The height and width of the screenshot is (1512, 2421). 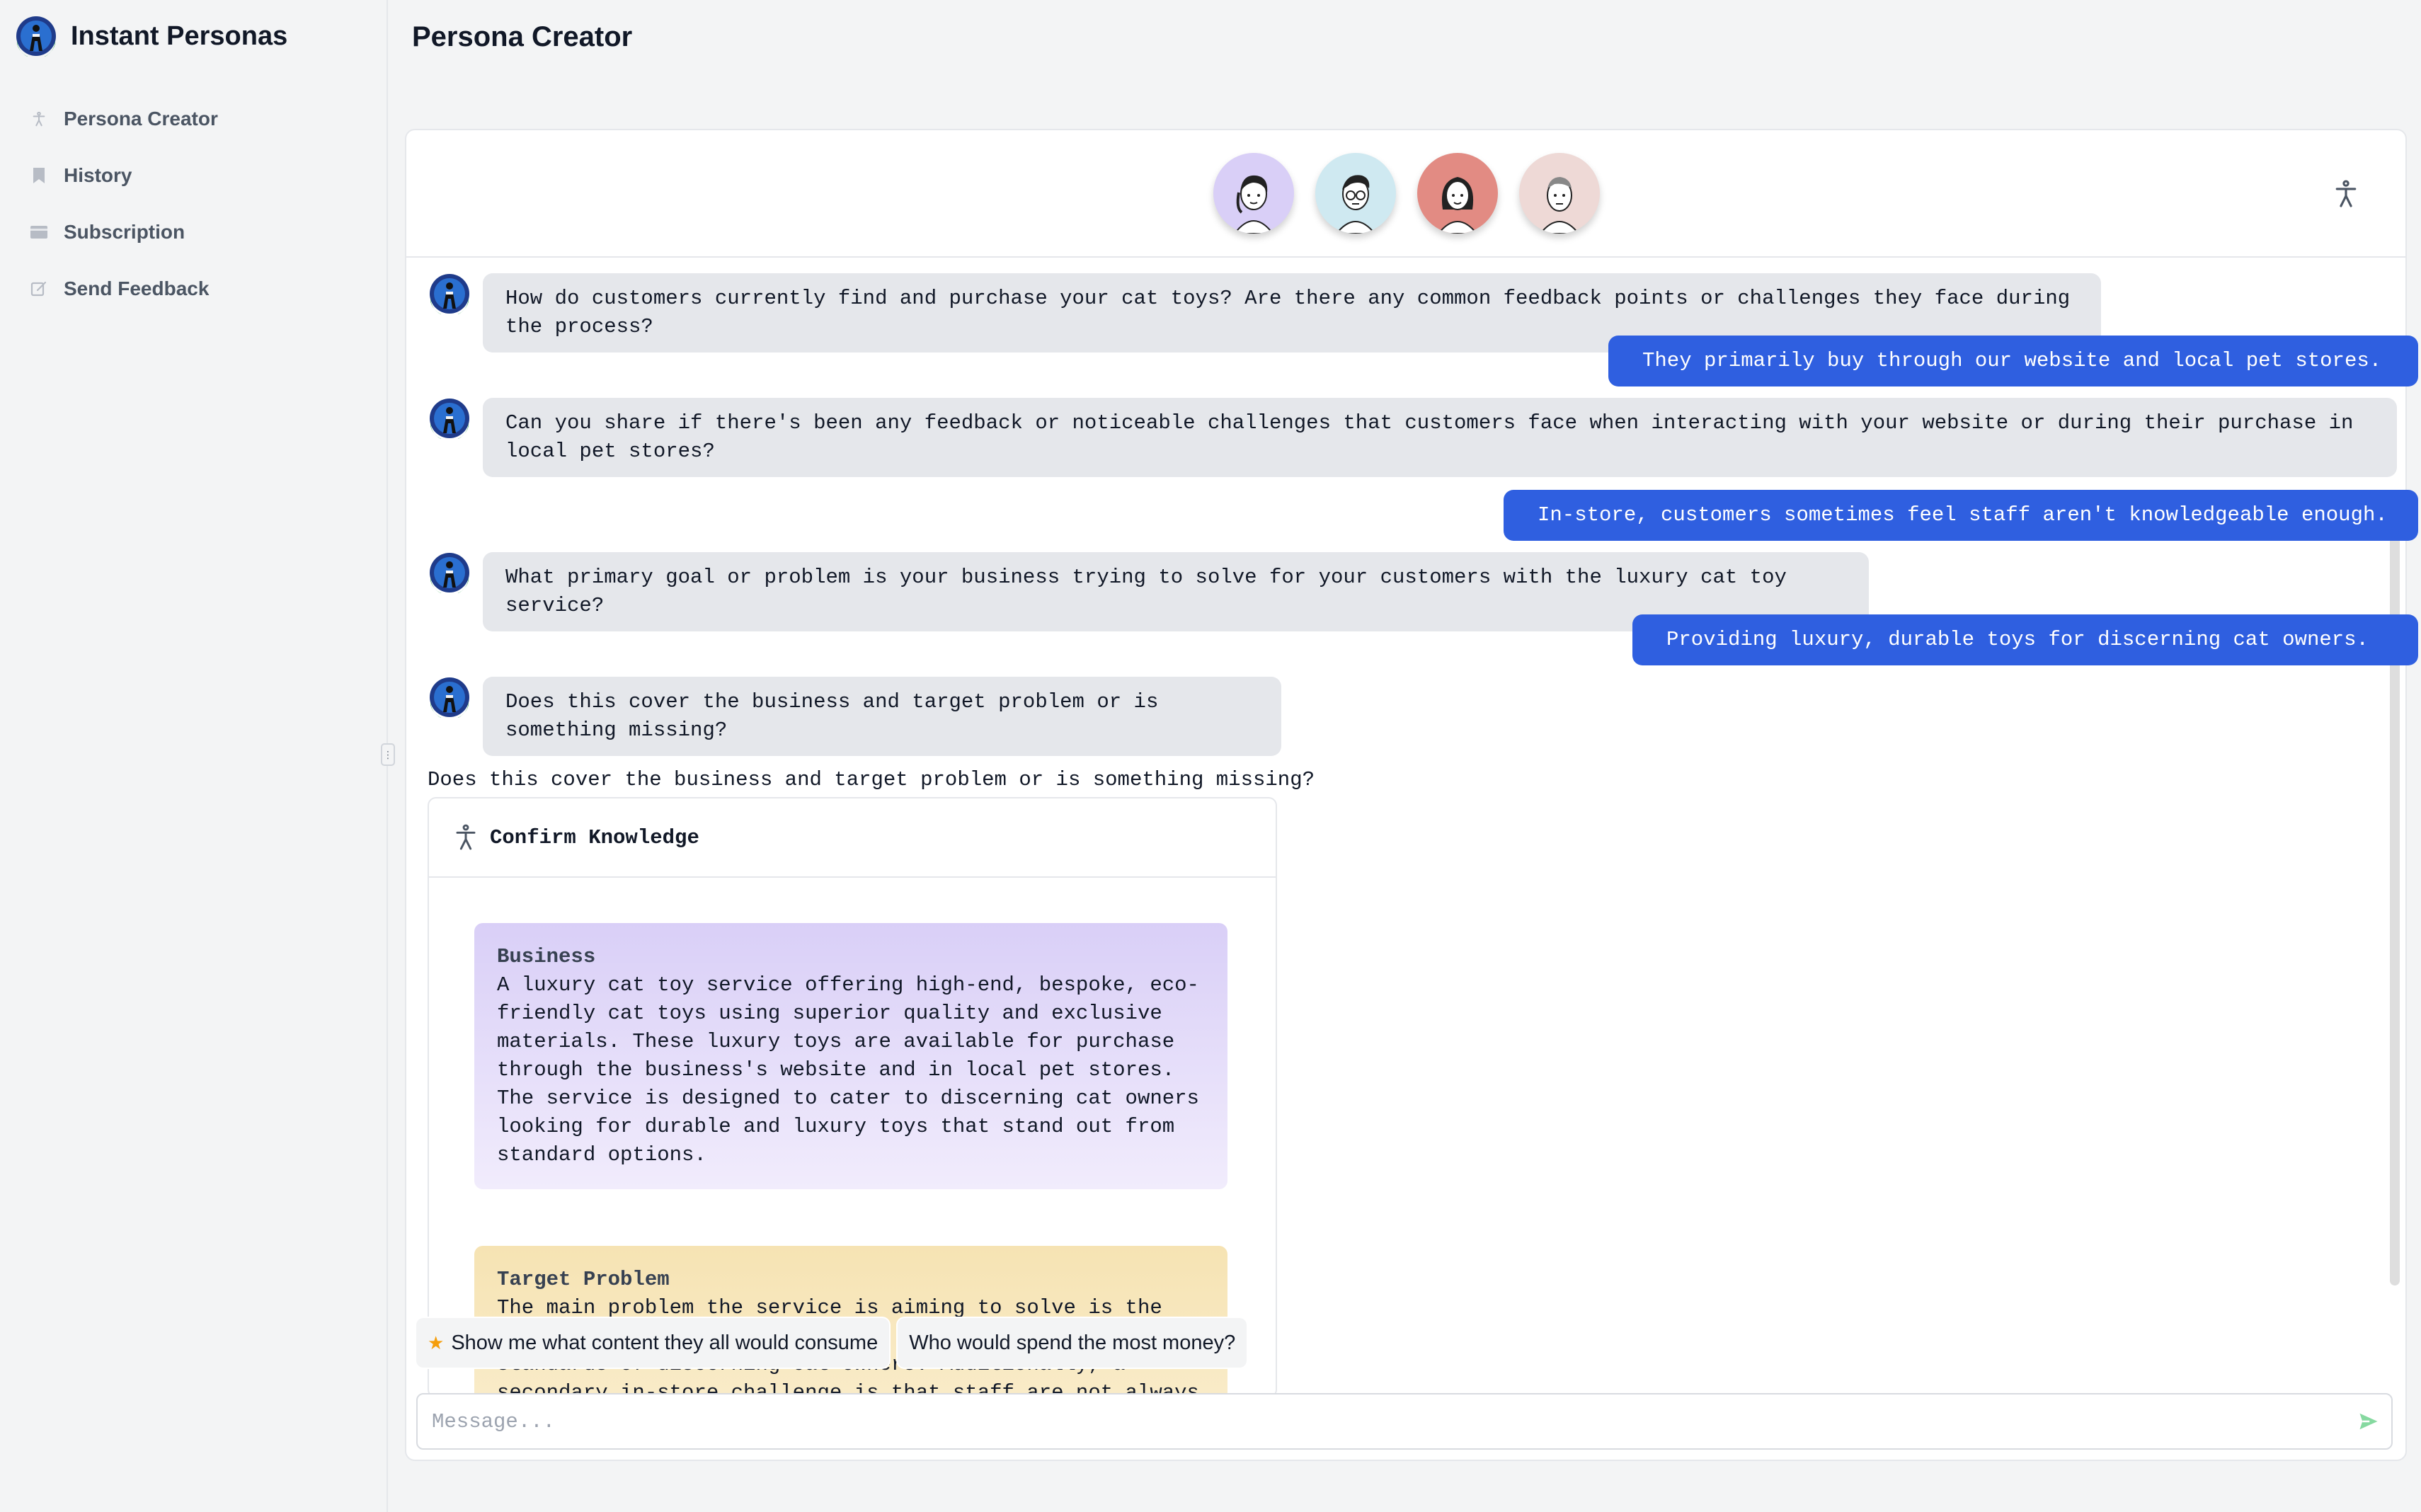 I want to click on persona-avatars, so click(x=1406, y=193).